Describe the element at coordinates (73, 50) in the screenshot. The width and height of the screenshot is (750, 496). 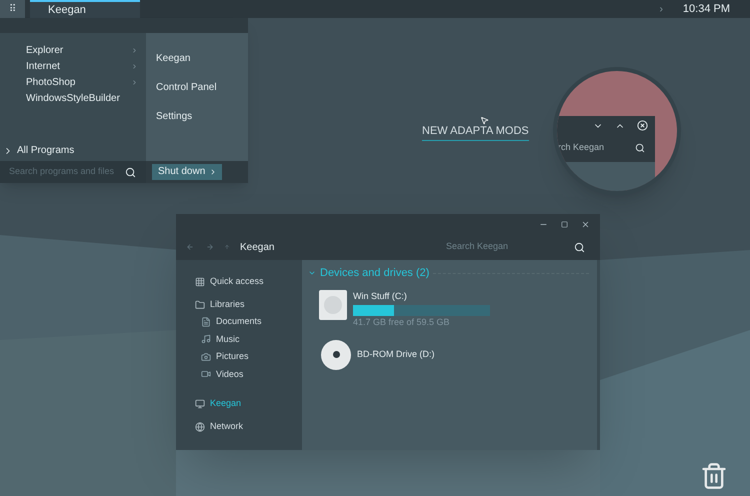
I see `program-item: Explorer` at that location.